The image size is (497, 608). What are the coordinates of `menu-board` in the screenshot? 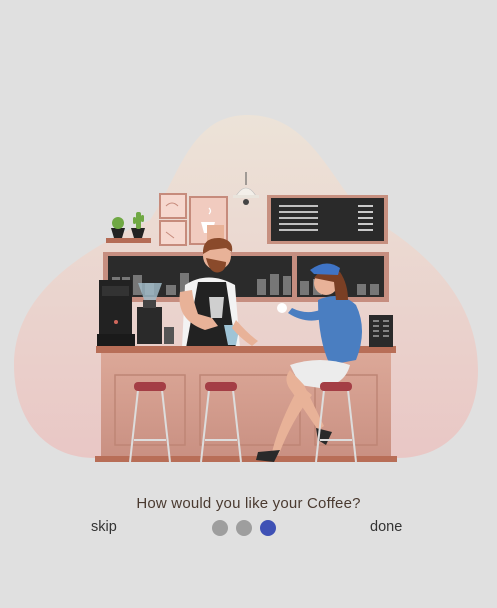 It's located at (327, 219).